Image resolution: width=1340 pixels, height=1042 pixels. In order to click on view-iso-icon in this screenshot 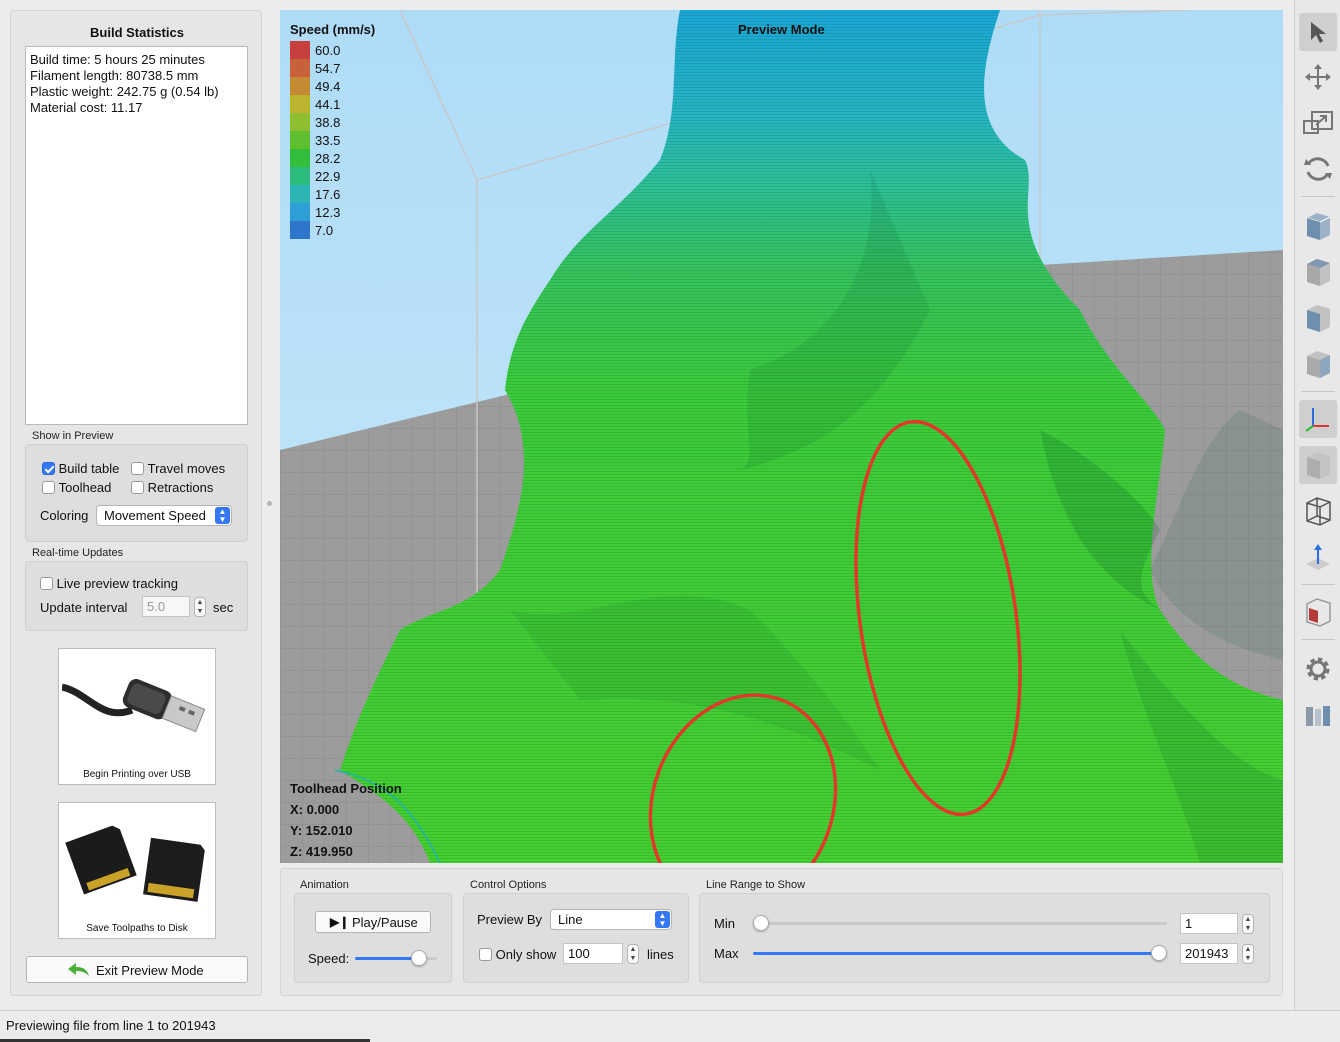, I will do `click(1318, 465)`.